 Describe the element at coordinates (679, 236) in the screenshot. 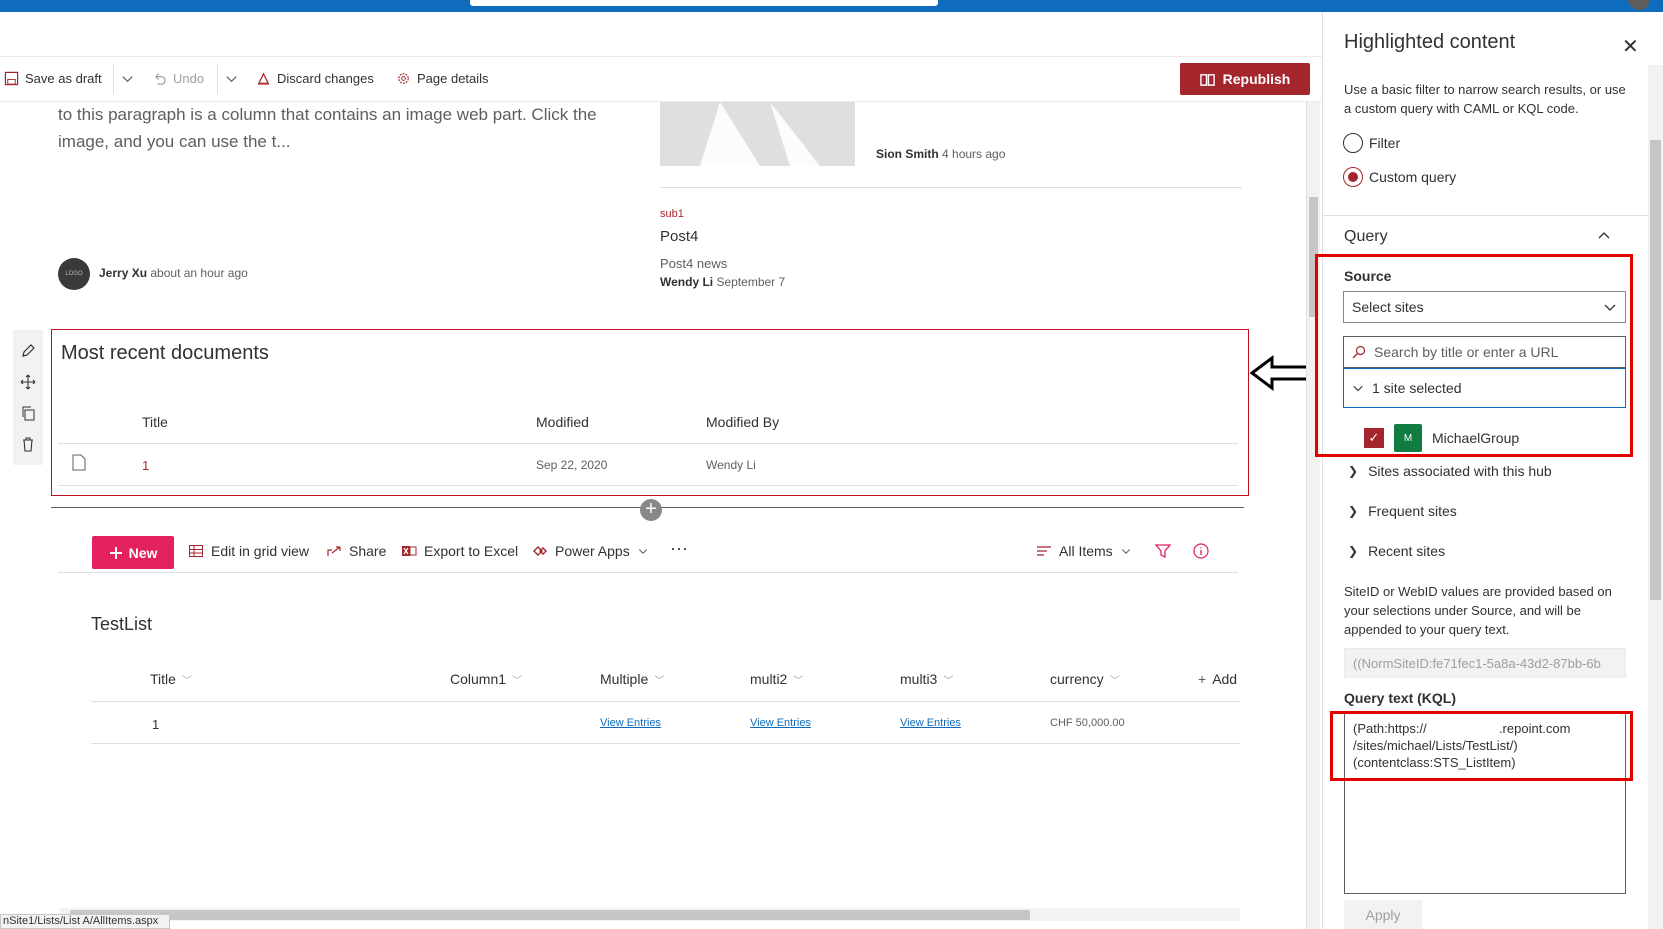

I see `news-title: Post4` at that location.